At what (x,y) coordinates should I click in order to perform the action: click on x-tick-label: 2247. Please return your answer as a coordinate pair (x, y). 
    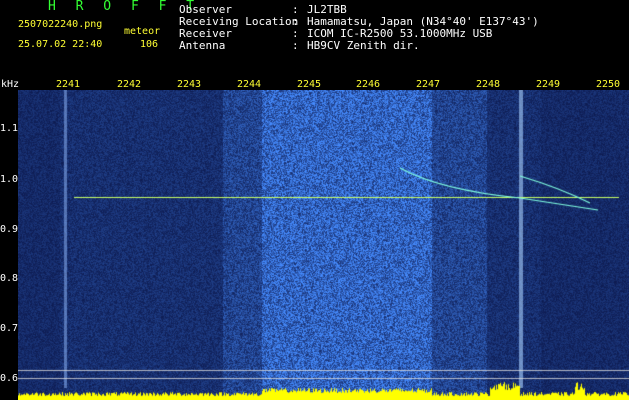
    Looking at the image, I should click on (428, 84).